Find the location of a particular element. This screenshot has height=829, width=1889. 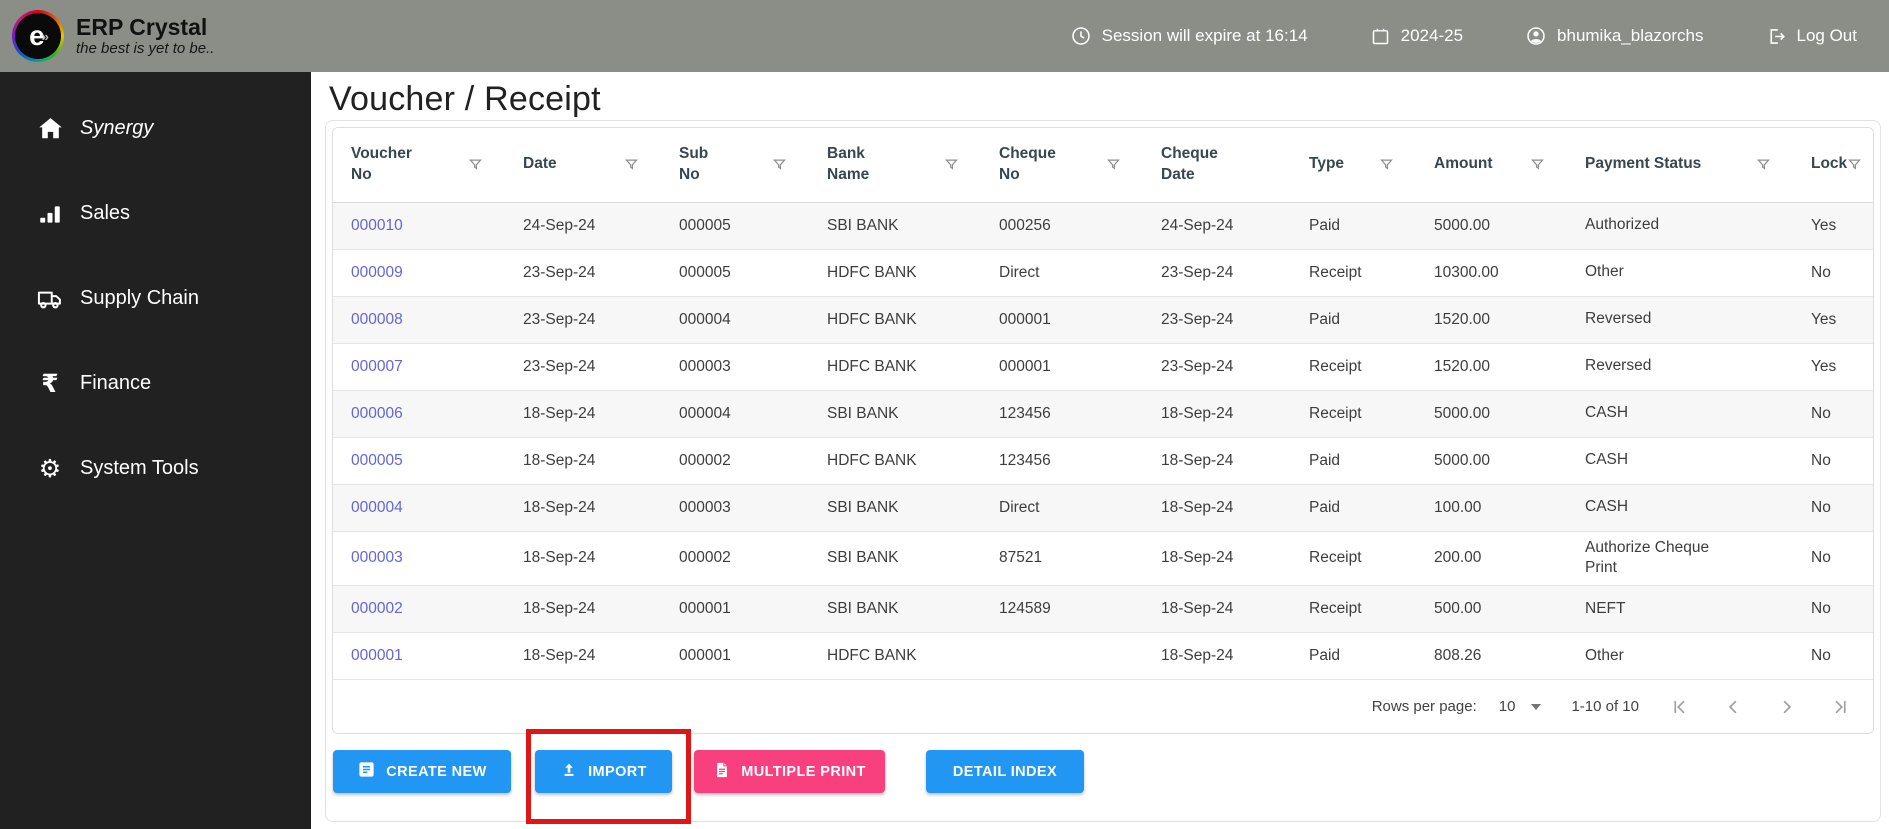

sidebar-item-finance: ₹ Finance is located at coordinates (155, 383).